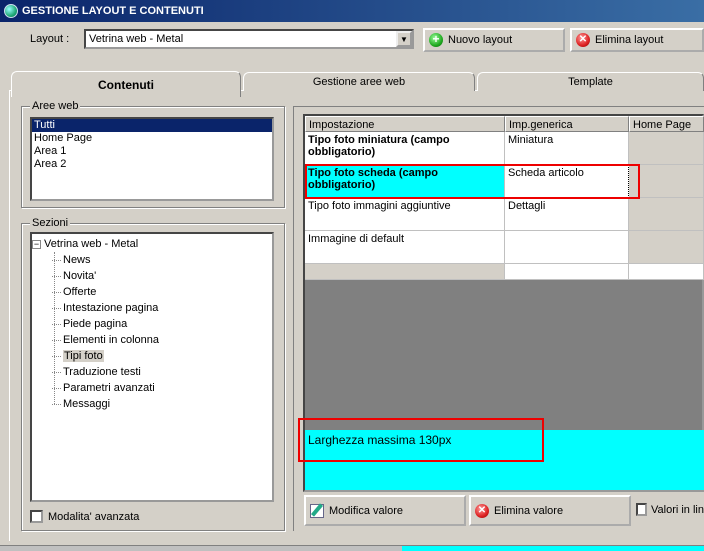 The height and width of the screenshot is (551, 704). What do you see at coordinates (529, 510) in the screenshot?
I see `delete-value-label: Elimina valore` at bounding box center [529, 510].